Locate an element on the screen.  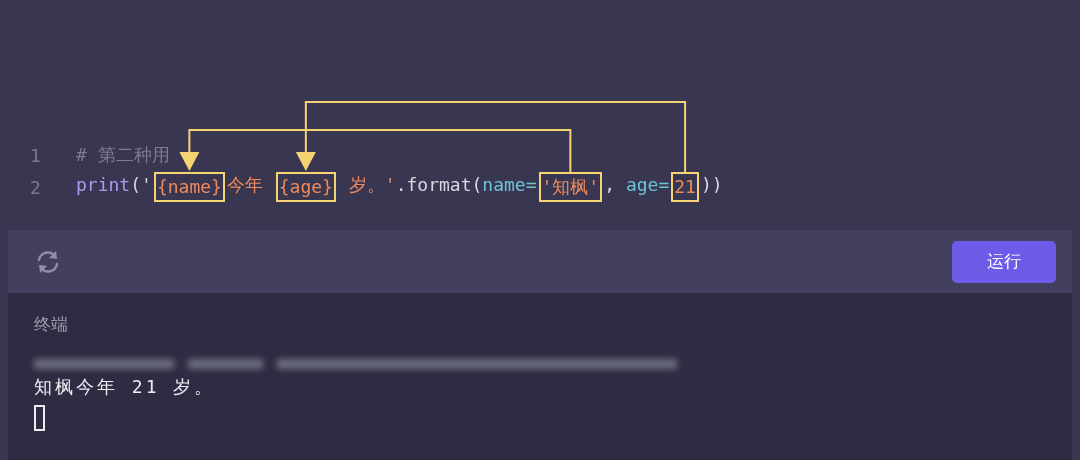
code-token: # 第二种用 is located at coordinates (123, 155).